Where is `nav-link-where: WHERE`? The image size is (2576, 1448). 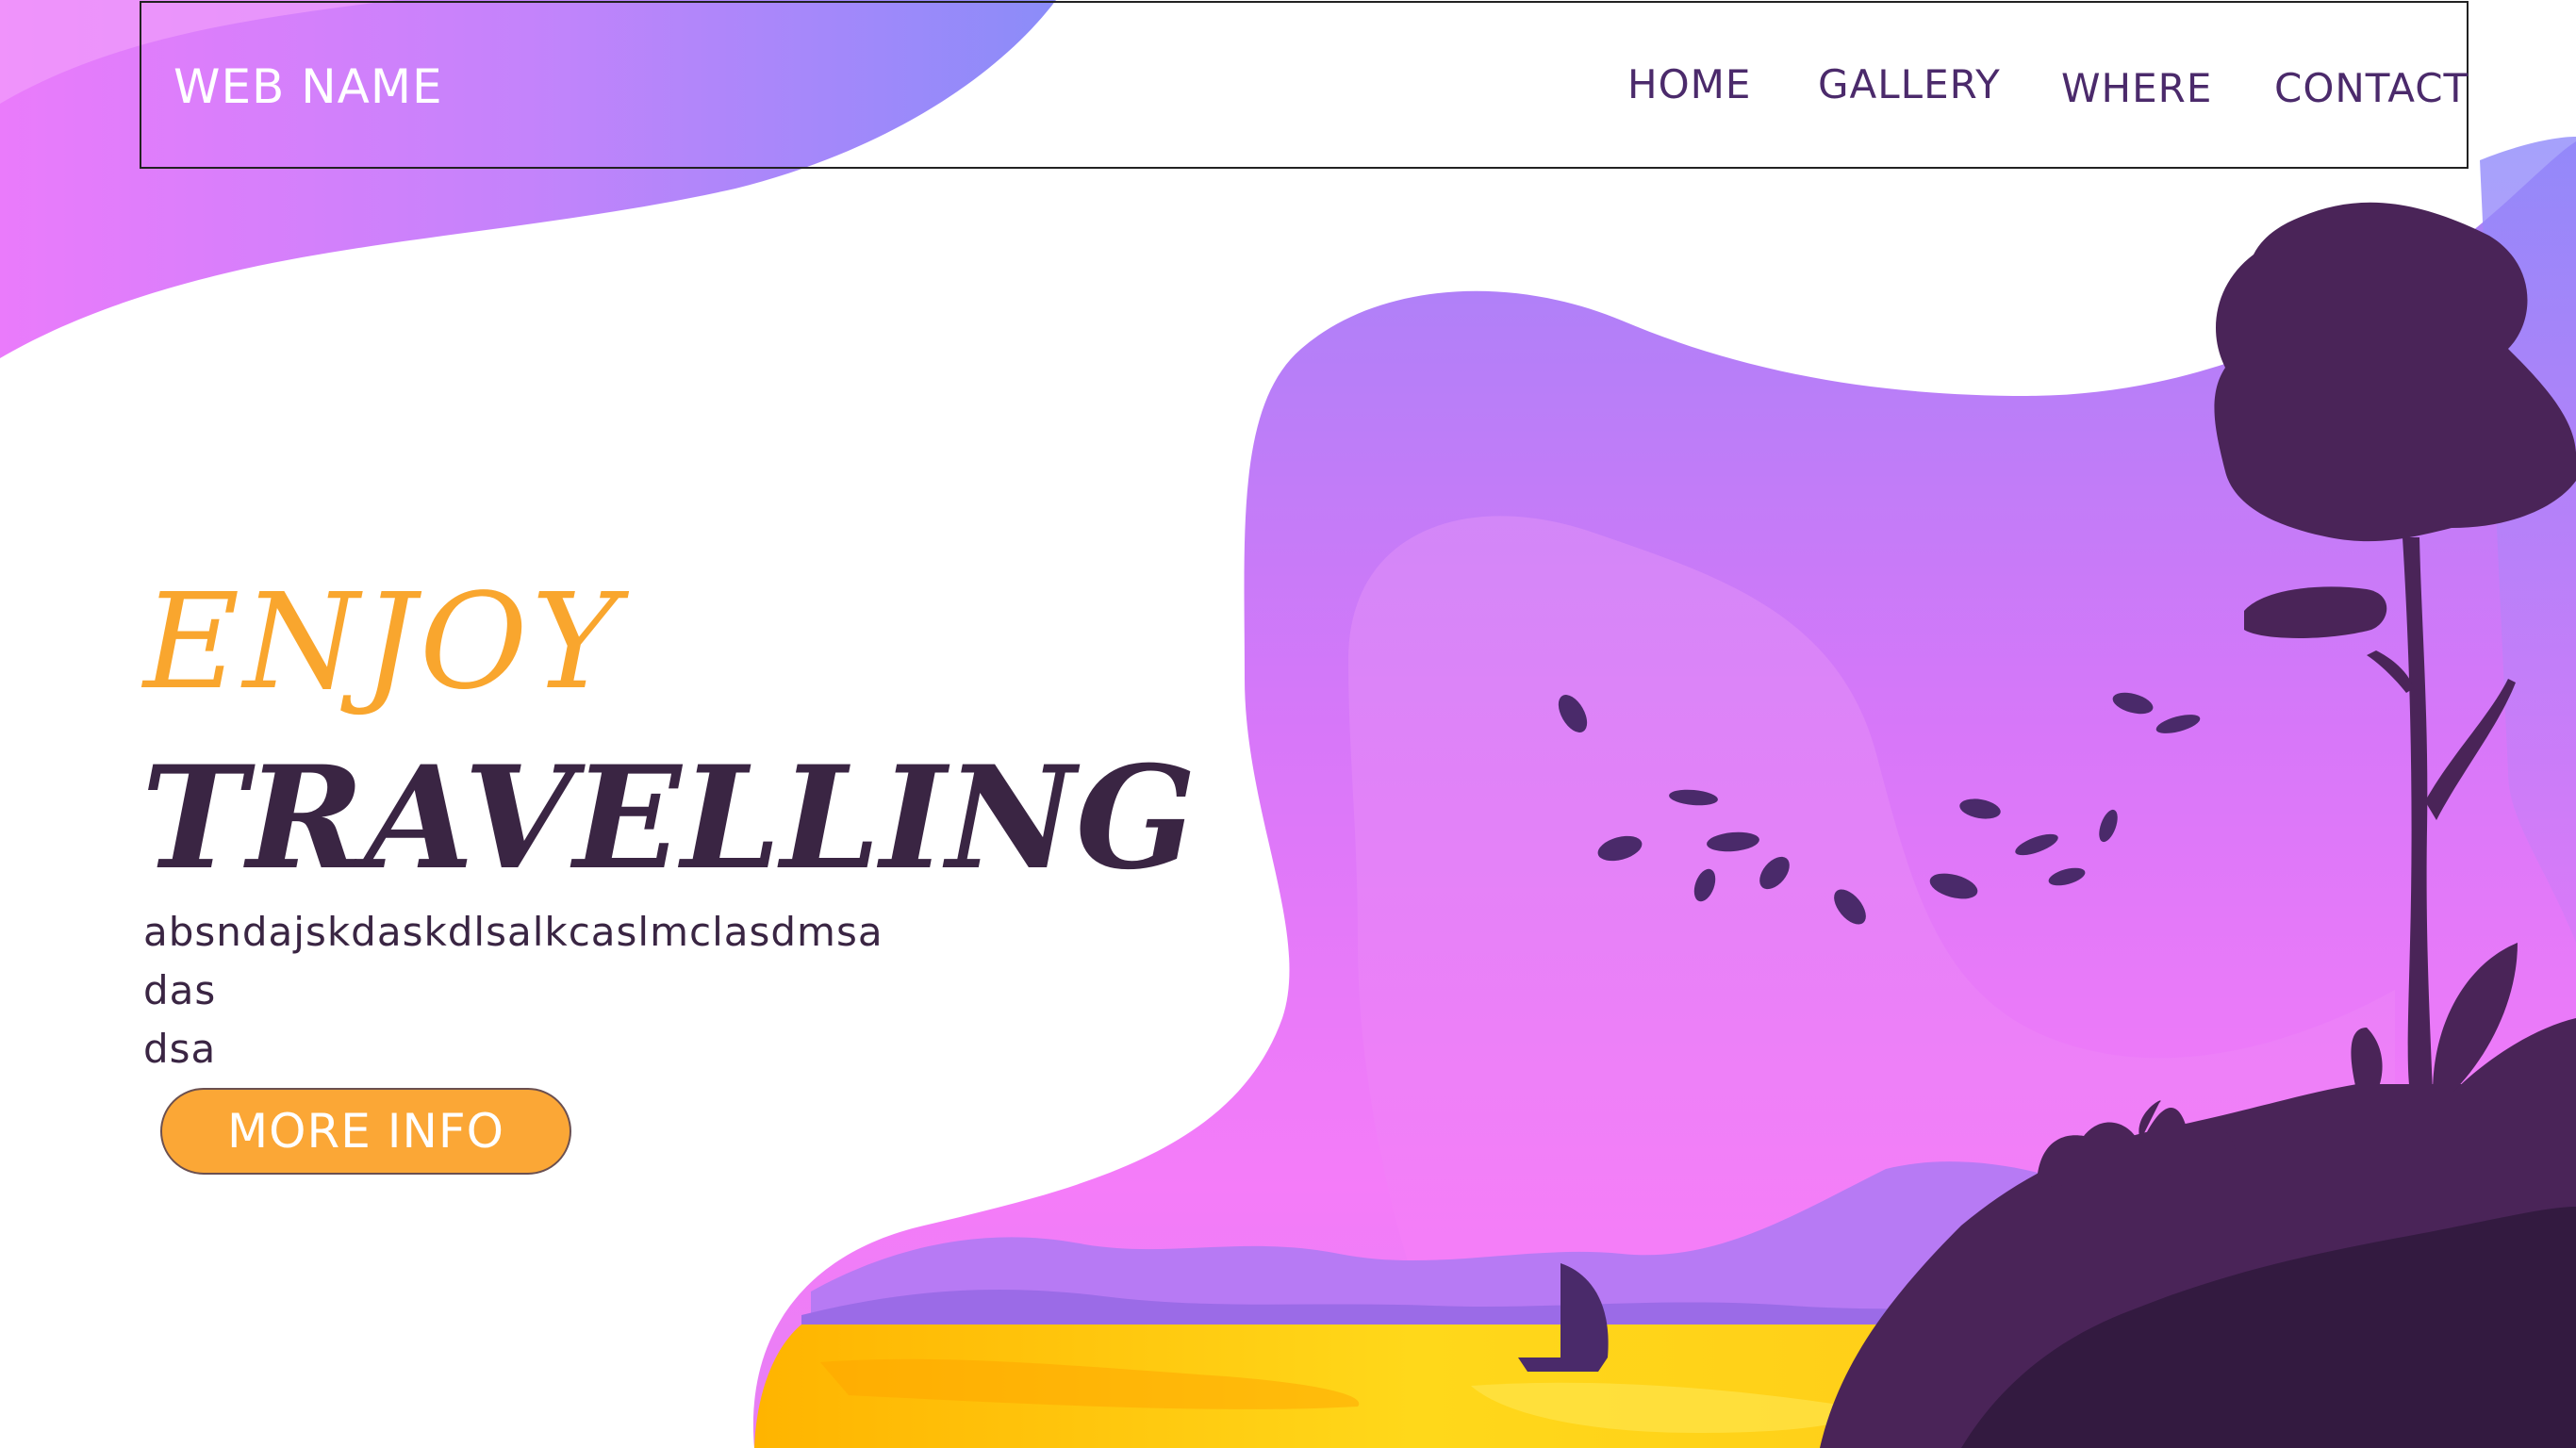 nav-link-where: WHERE is located at coordinates (2136, 88).